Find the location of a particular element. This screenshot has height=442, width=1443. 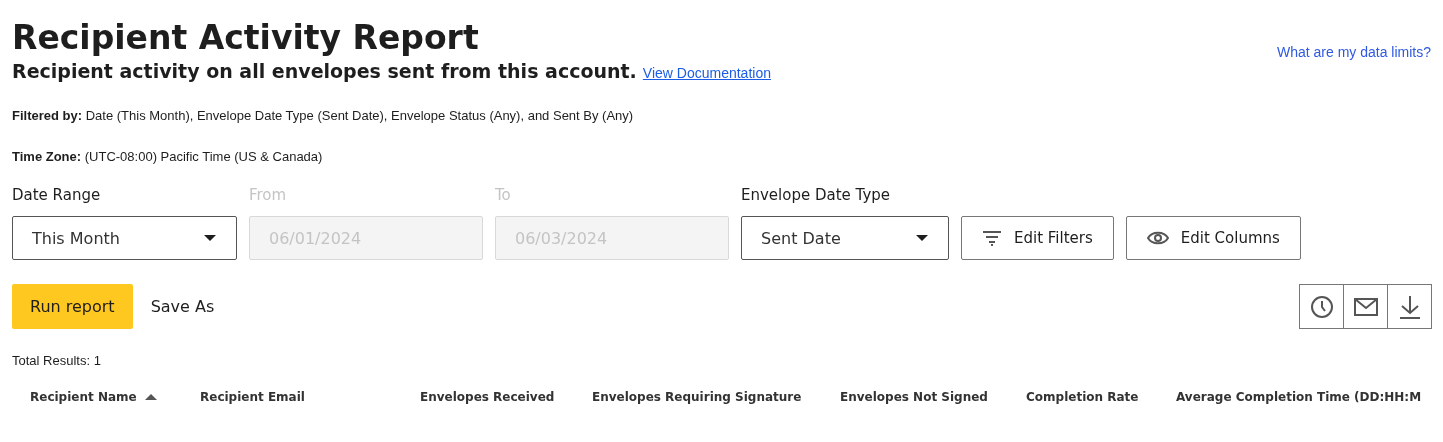

dropdown-field: This Month is located at coordinates (124, 238).